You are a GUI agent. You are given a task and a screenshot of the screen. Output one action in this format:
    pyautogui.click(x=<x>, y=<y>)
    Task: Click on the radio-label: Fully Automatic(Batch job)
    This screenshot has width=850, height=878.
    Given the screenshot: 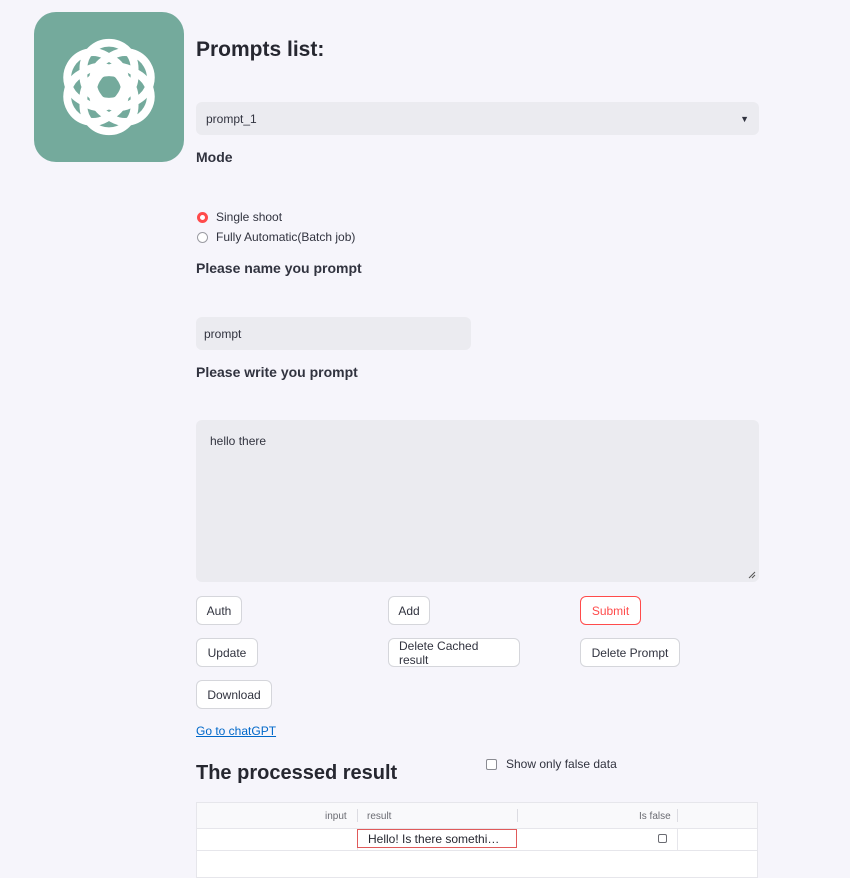 What is the action you would take?
    pyautogui.click(x=286, y=237)
    